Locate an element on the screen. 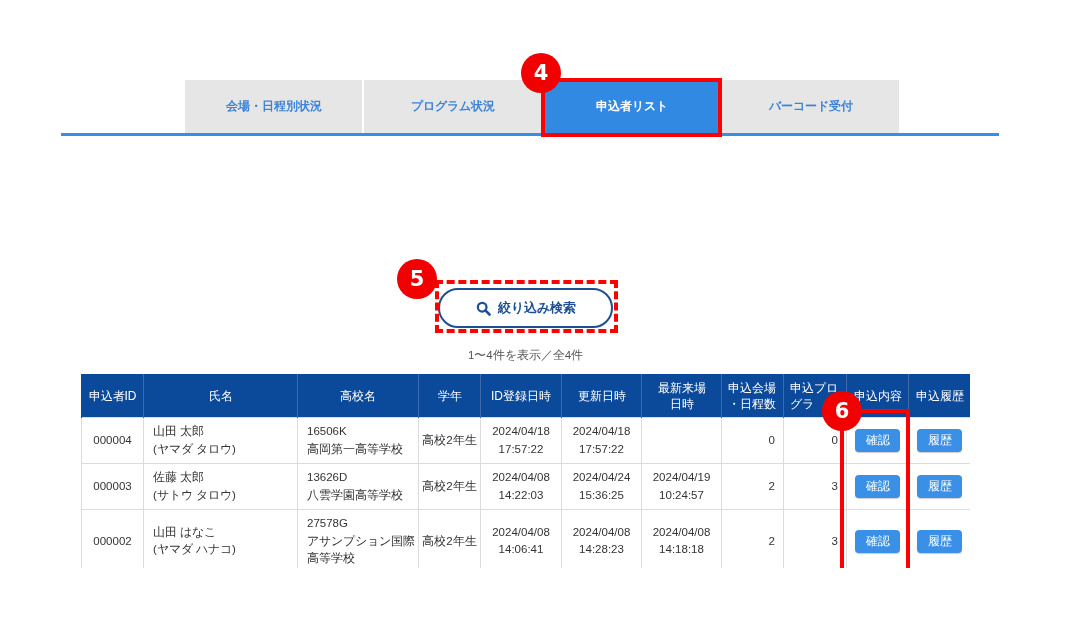  table-cell-text: 000002 is located at coordinates (112, 541).